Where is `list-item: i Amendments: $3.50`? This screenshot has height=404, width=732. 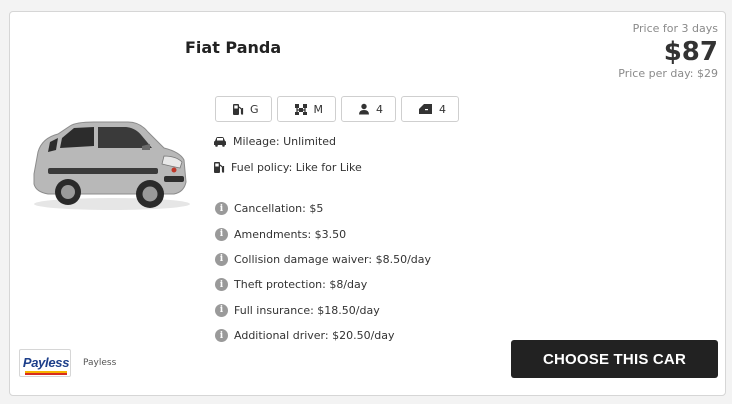 list-item: i Amendments: $3.50 is located at coordinates (323, 233).